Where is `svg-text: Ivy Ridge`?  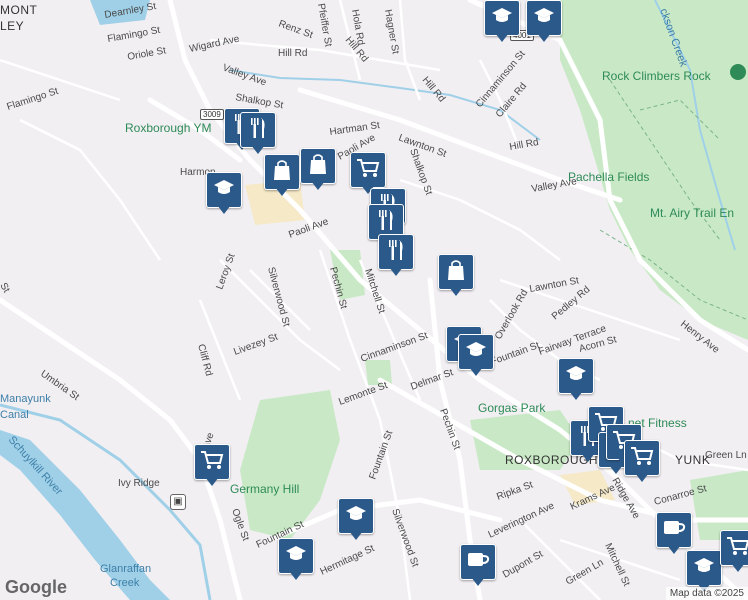
svg-text: Ivy Ridge is located at coordinates (139, 483).